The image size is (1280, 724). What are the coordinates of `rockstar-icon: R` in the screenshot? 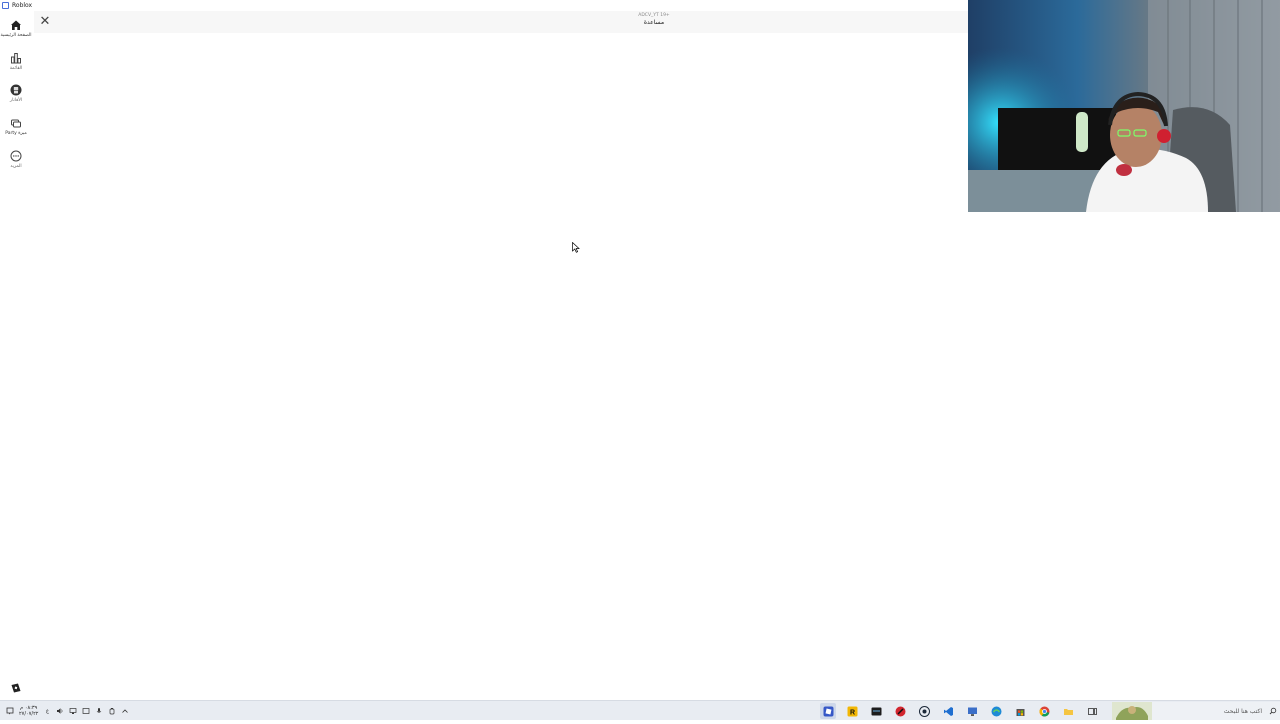 It's located at (852, 711).